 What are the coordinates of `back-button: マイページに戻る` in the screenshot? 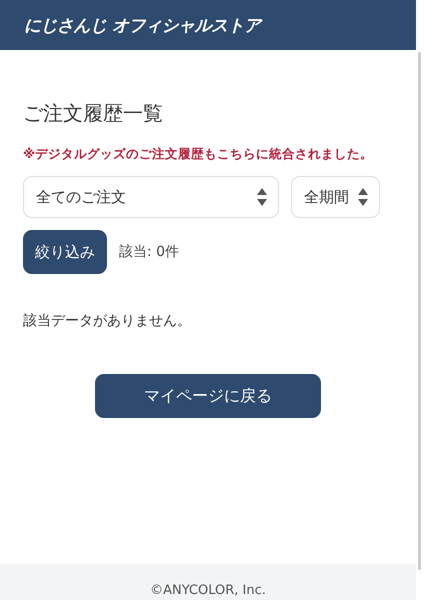 It's located at (208, 396).